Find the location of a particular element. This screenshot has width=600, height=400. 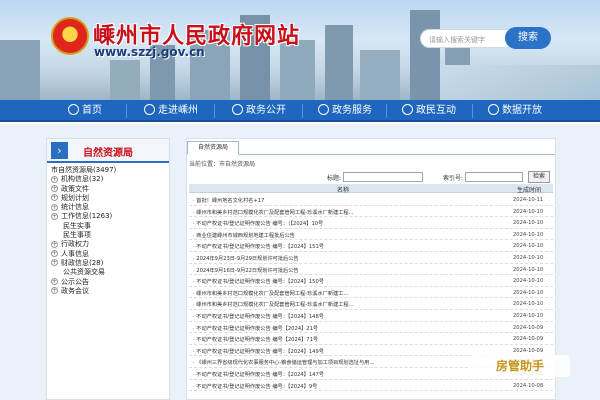

article-link: · 不动产权证书/登记证明作废公告 编号【2024】21号 is located at coordinates (343, 328).